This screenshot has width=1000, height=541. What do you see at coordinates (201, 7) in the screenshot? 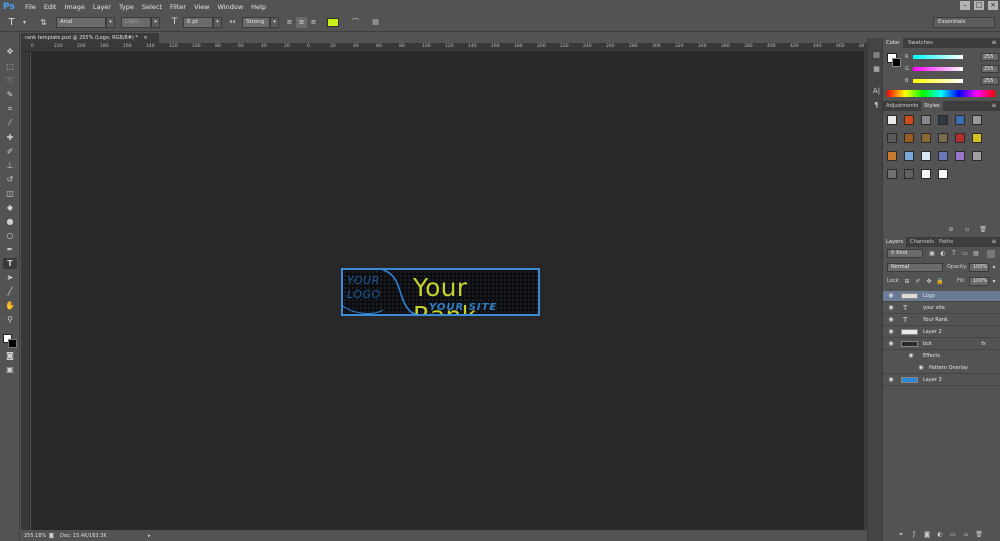
I see `menu-view: View` at bounding box center [201, 7].